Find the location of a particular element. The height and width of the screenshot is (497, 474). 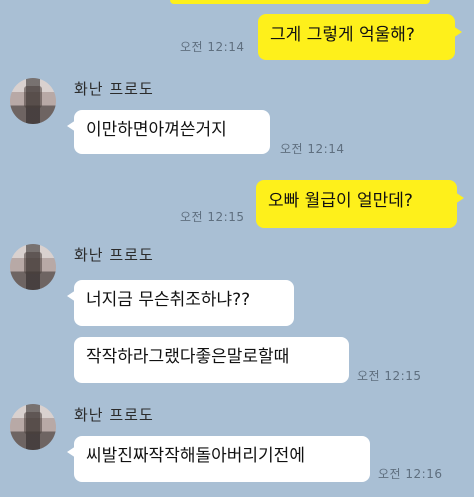

outgoing-message-bubble: 그게 그렇게 억울해? is located at coordinates (360, 37).